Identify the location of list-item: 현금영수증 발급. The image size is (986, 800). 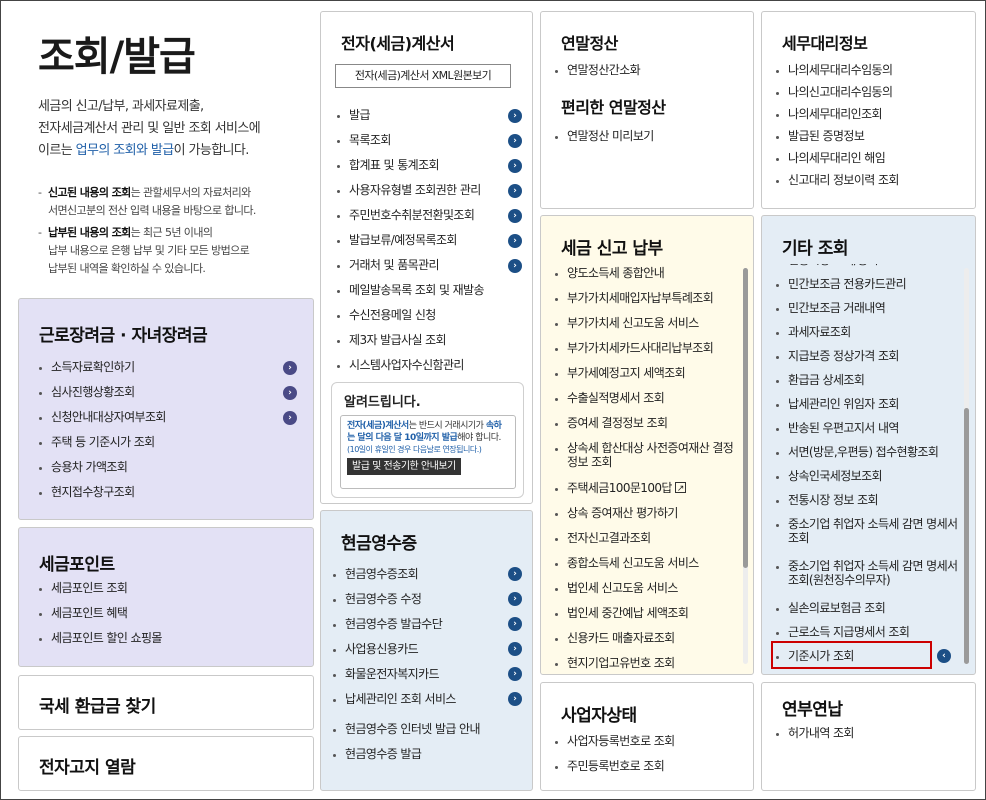
(427, 756).